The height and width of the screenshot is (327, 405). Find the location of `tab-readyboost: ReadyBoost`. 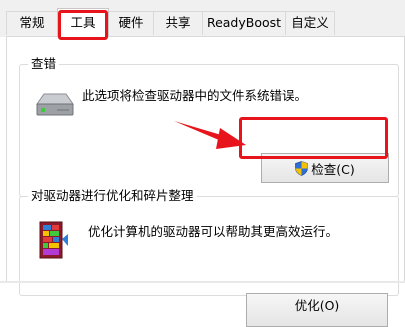

tab-readyboost: ReadyBoost is located at coordinates (244, 23).